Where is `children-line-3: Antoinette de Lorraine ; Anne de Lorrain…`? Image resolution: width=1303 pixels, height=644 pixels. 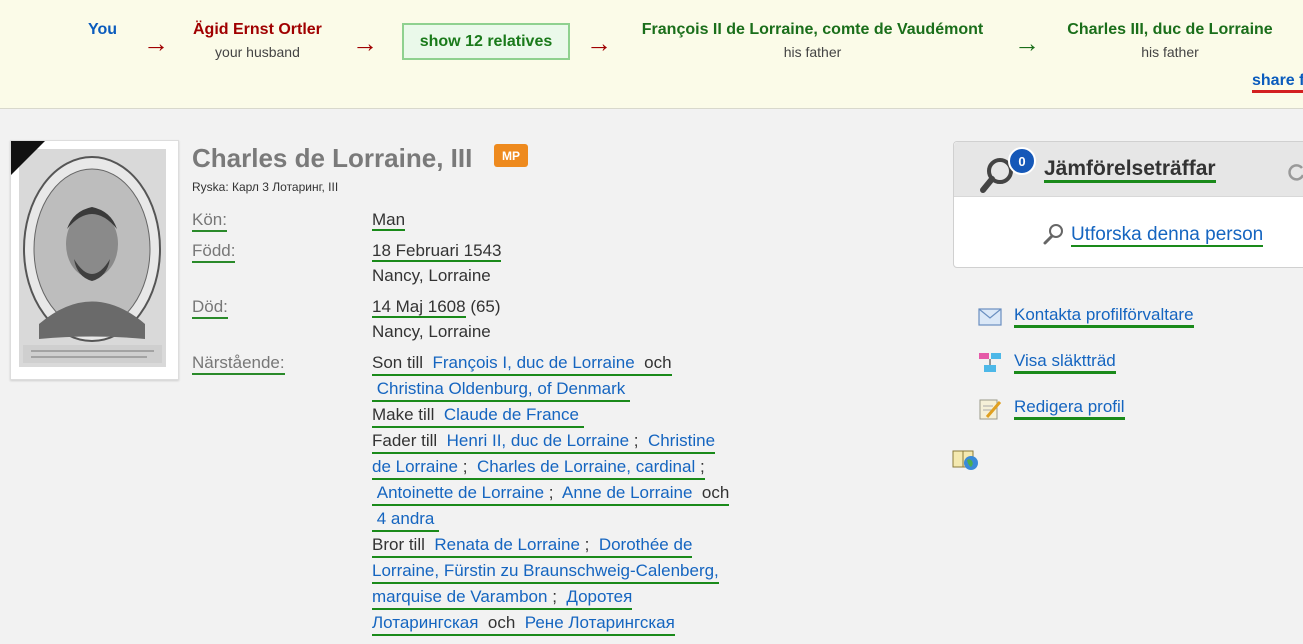 children-line-3: Antoinette de Lorraine ; Anne de Lorrain… is located at coordinates (551, 493).